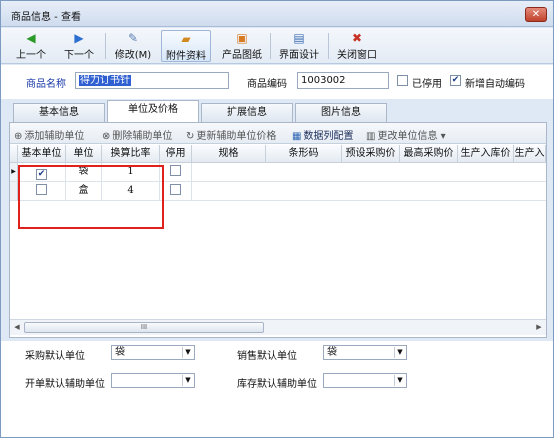 Image resolution: width=554 pixels, height=438 pixels. Describe the element at coordinates (46, 84) in the screenshot. I see `product-name-label: 商品名称` at that location.